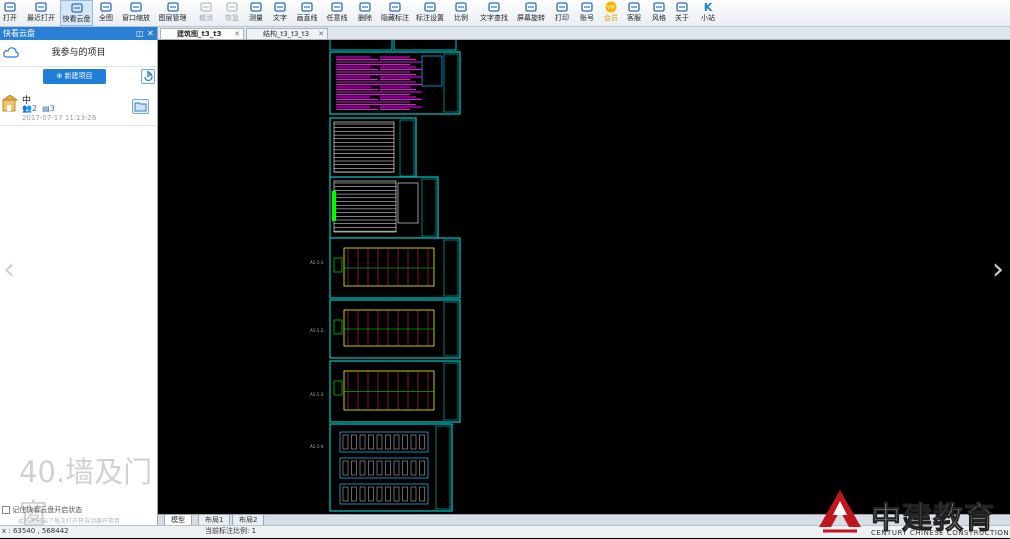 The image size is (1010, 539). I want to click on scale-readout: 当前标注比例: 1, so click(231, 531).